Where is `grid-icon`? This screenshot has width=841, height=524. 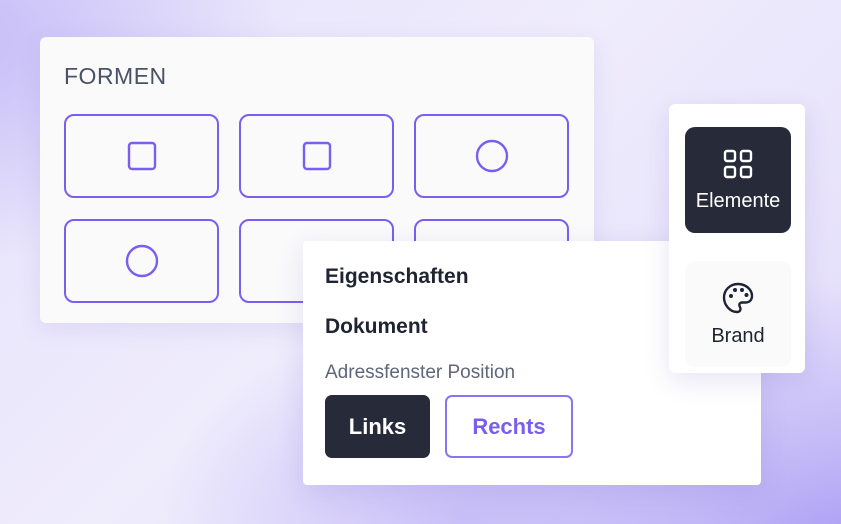
grid-icon is located at coordinates (738, 163).